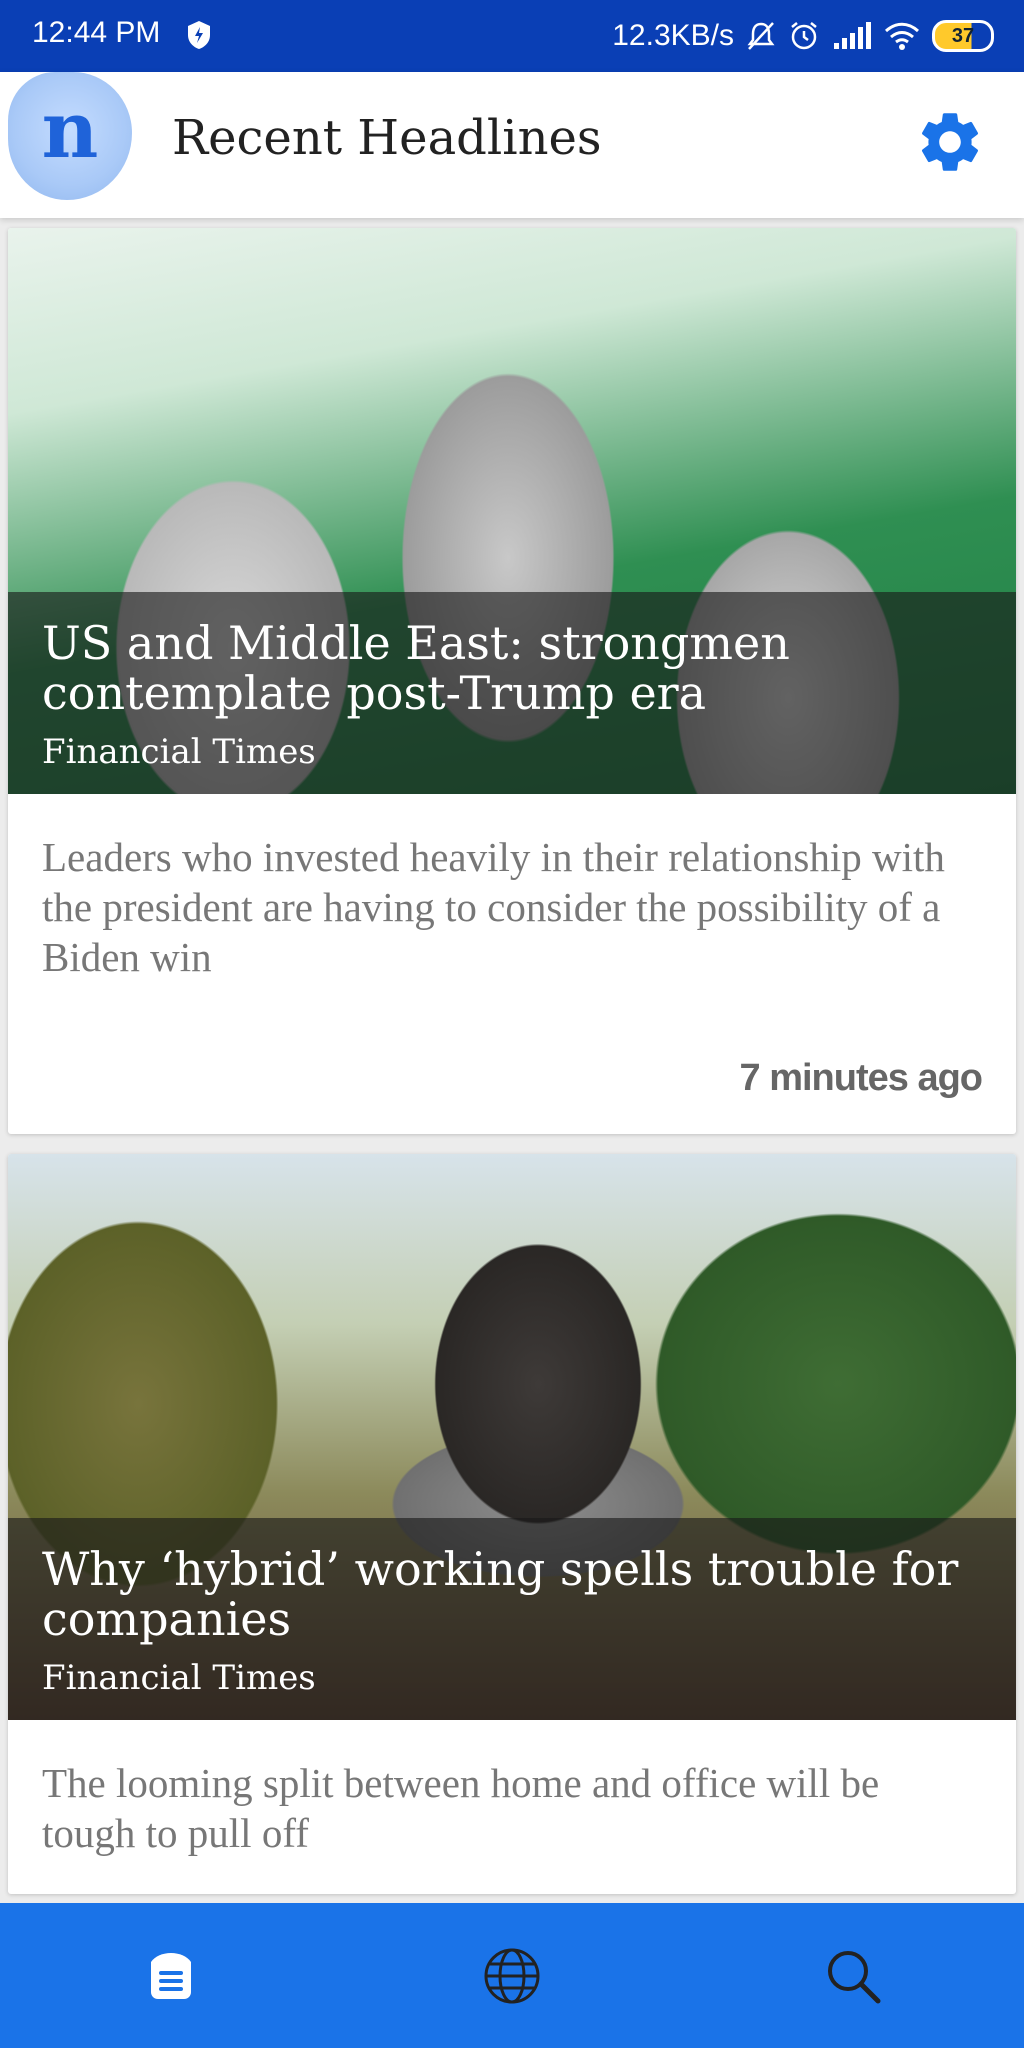 The width and height of the screenshot is (1024, 2048). I want to click on status-bar: 12:44 PM 12.3KB/s 37, so click(512, 36).